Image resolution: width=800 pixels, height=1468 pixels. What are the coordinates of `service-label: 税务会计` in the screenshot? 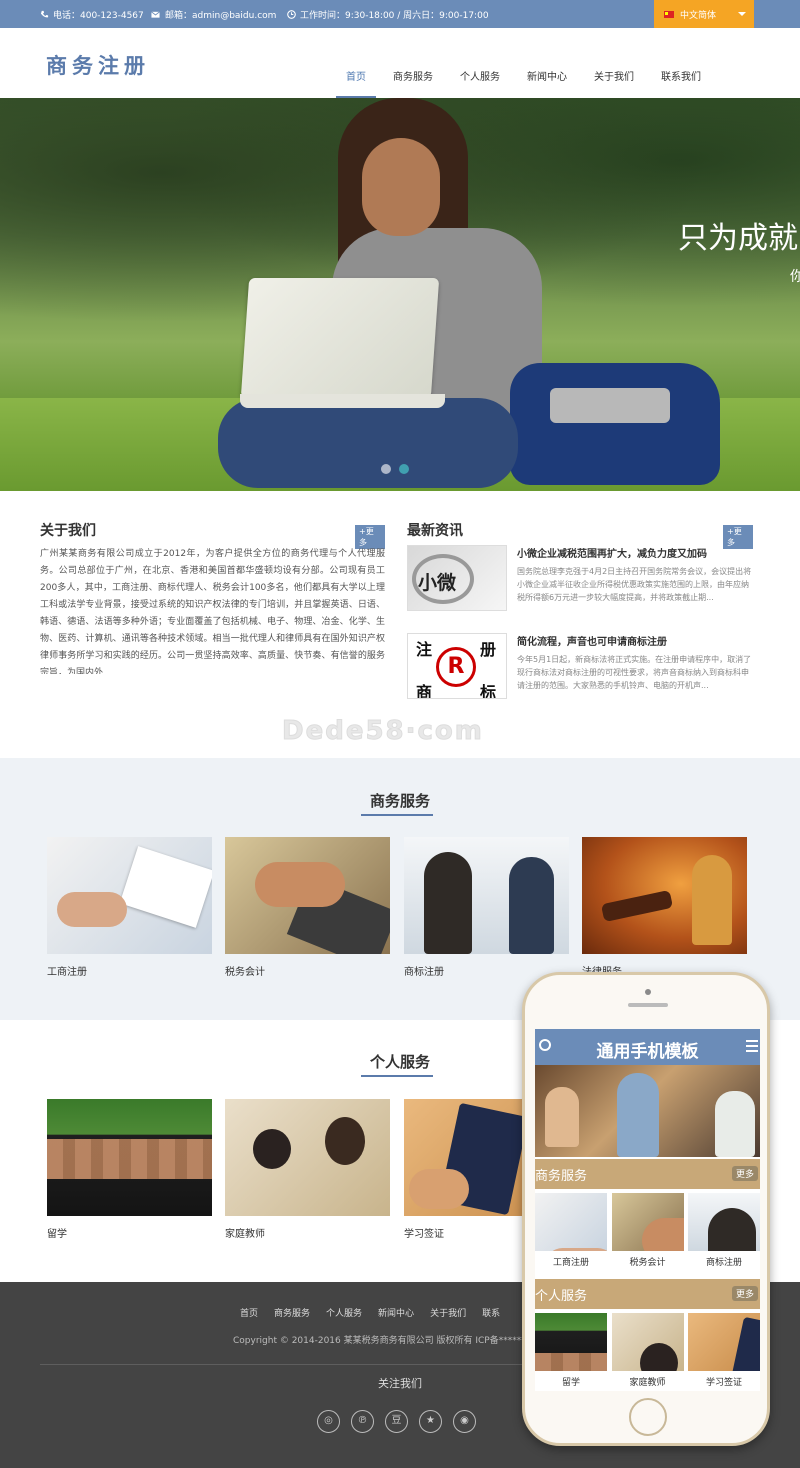 It's located at (307, 970).